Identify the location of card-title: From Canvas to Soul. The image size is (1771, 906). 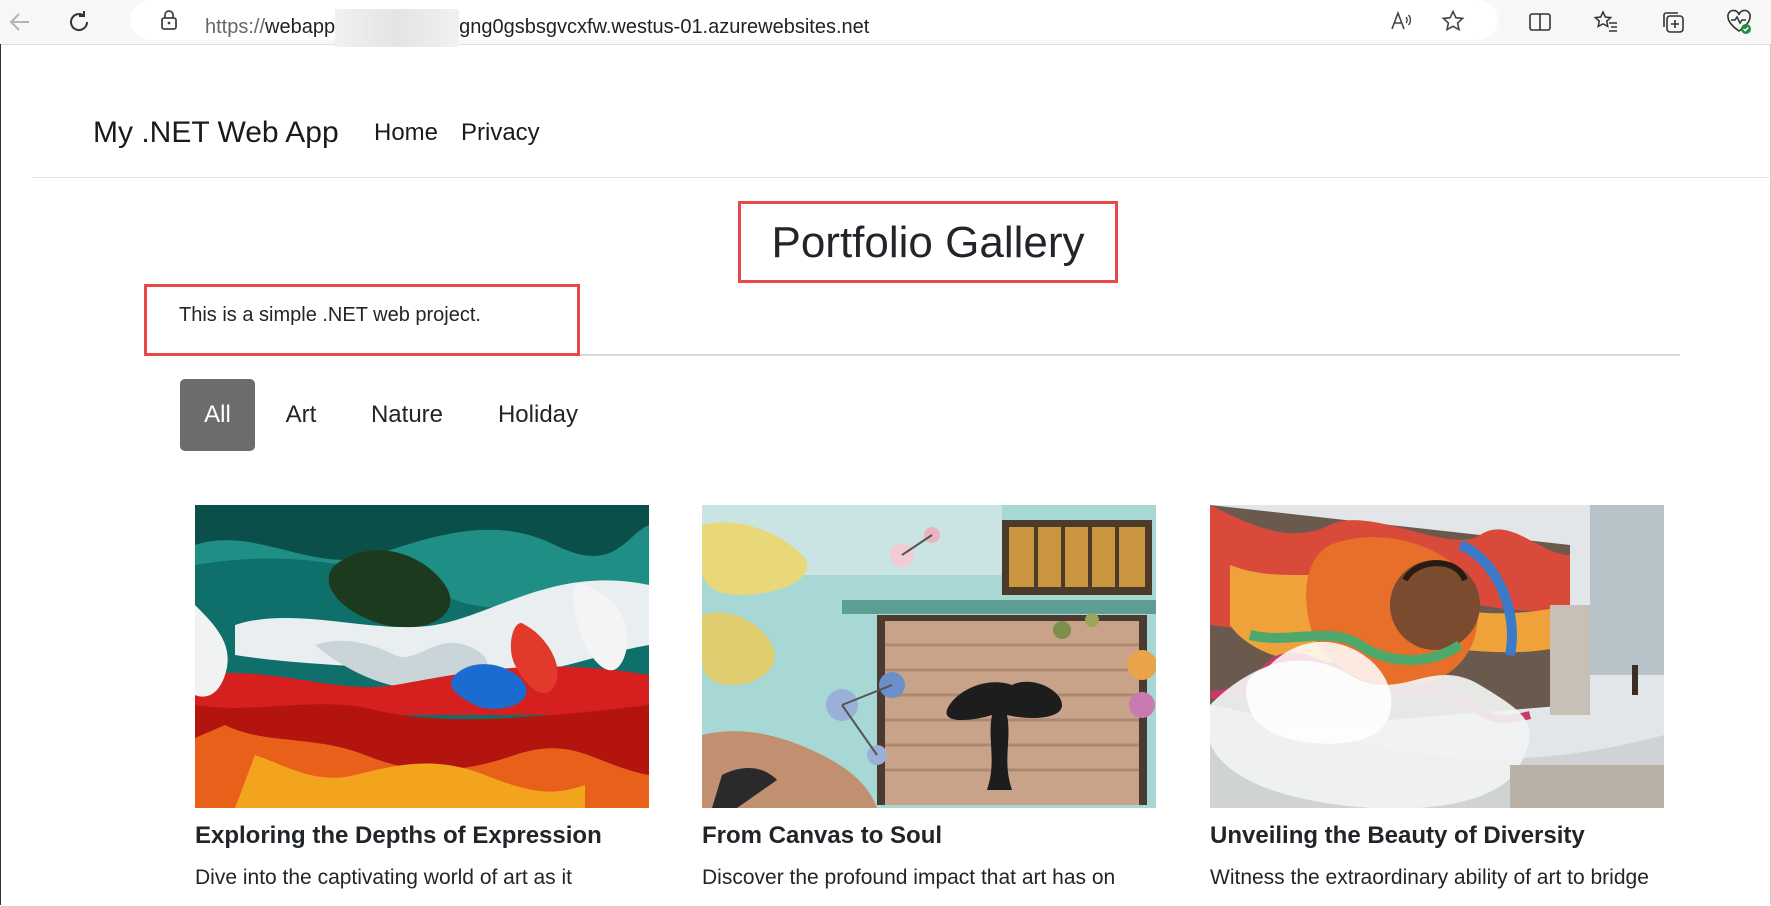
(929, 836).